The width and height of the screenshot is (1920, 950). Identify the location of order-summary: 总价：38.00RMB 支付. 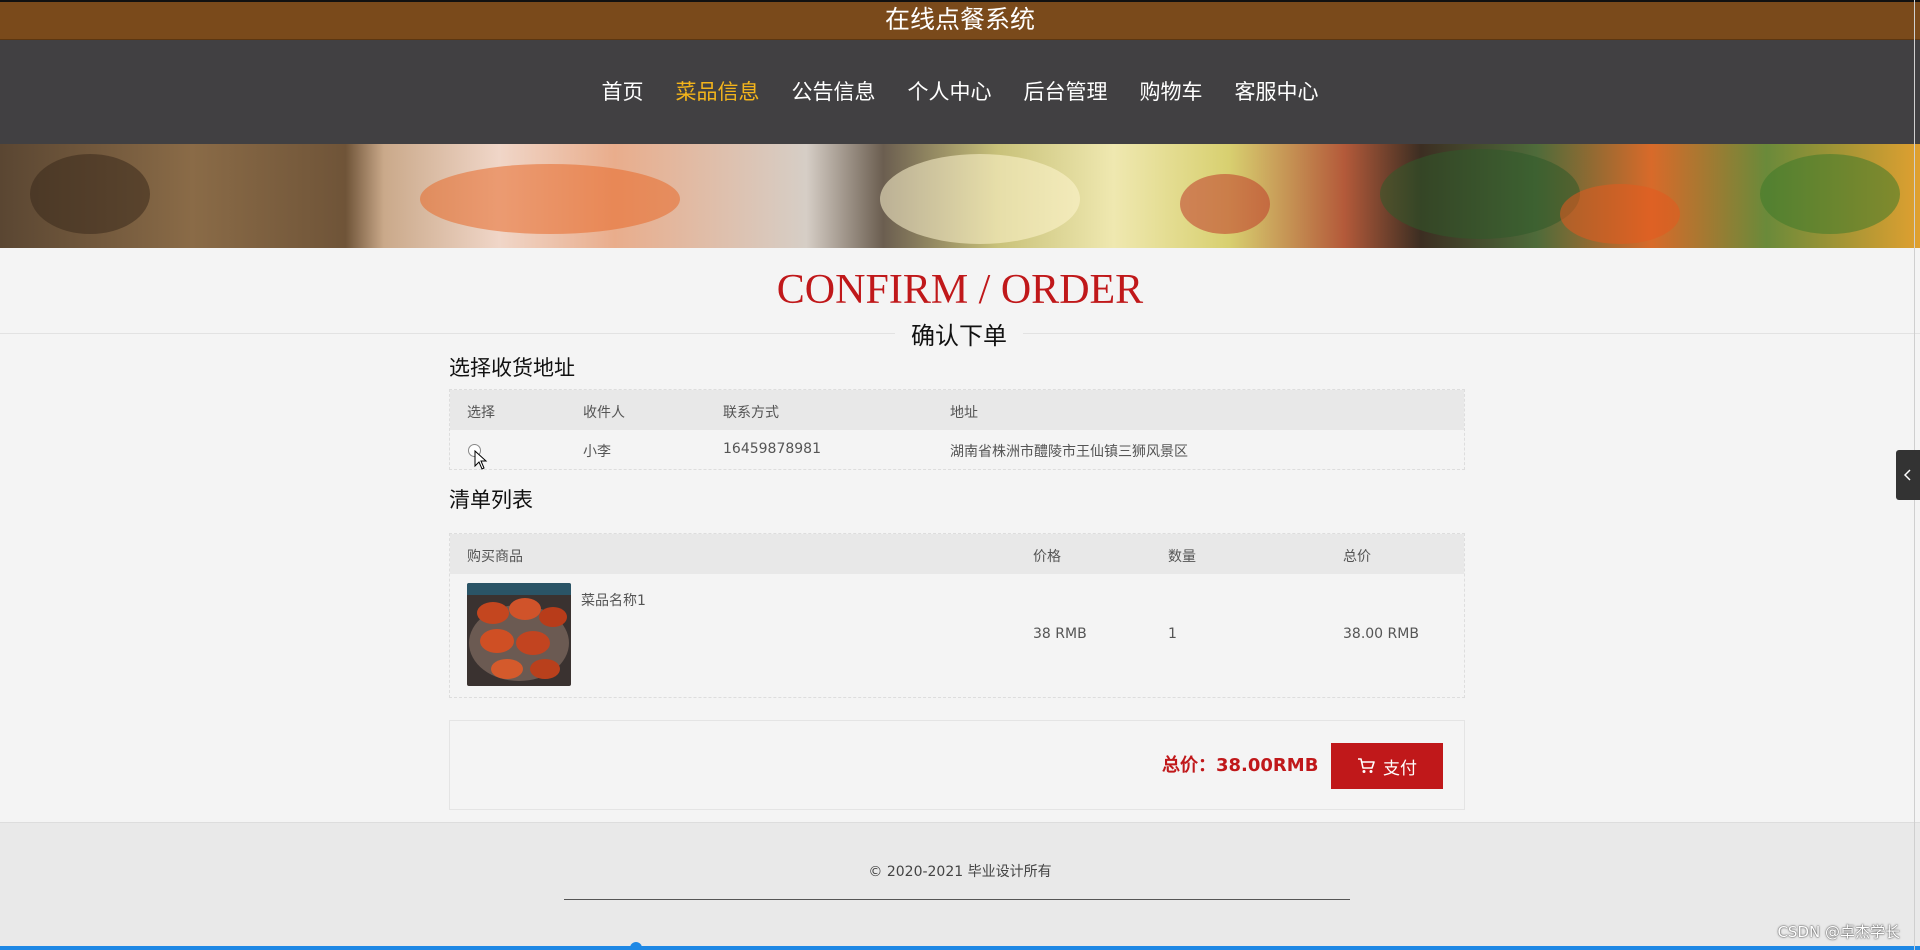
(957, 765).